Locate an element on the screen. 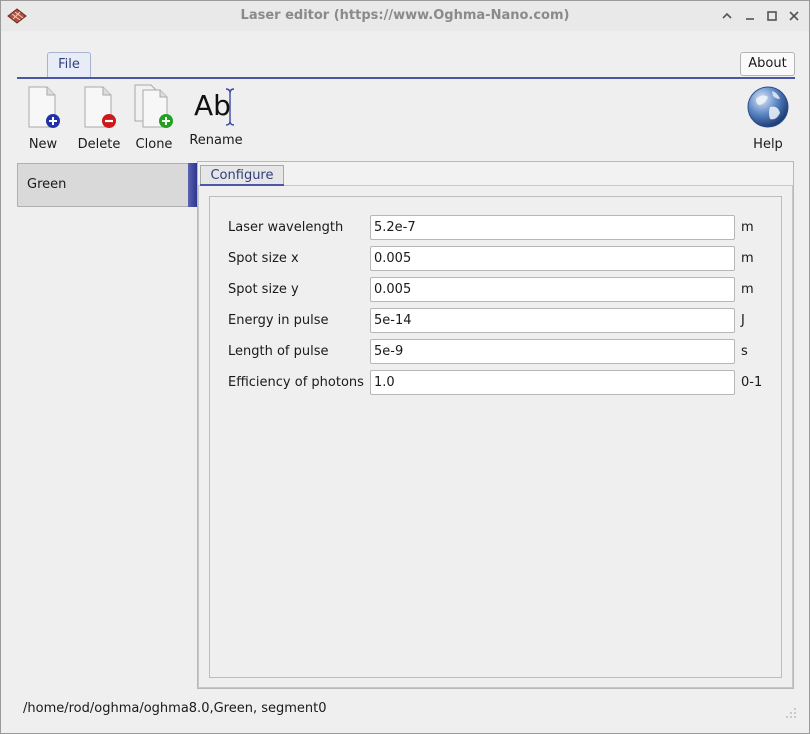  spot-size-y-label: Spot size y is located at coordinates (263, 289).